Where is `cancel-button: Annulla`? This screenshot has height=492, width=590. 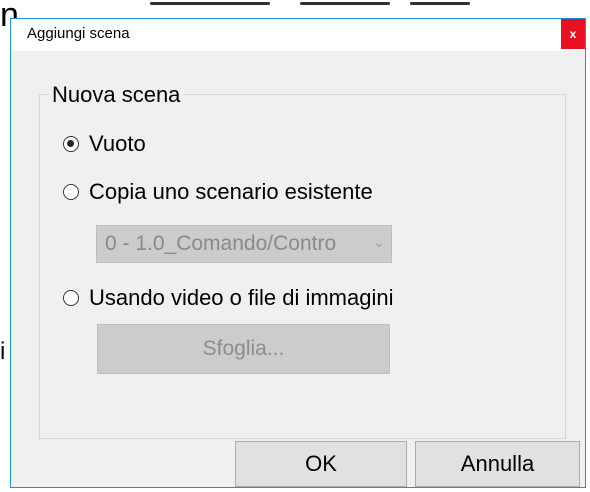
cancel-button: Annulla is located at coordinates (497, 464).